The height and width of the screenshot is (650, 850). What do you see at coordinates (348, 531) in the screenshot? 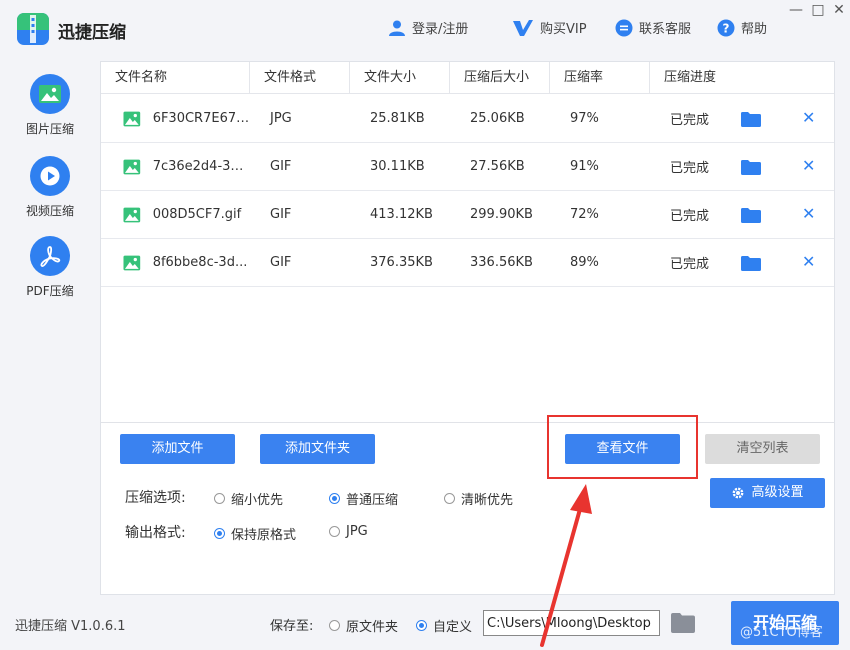
I see `radio-jpg: JPG` at bounding box center [348, 531].